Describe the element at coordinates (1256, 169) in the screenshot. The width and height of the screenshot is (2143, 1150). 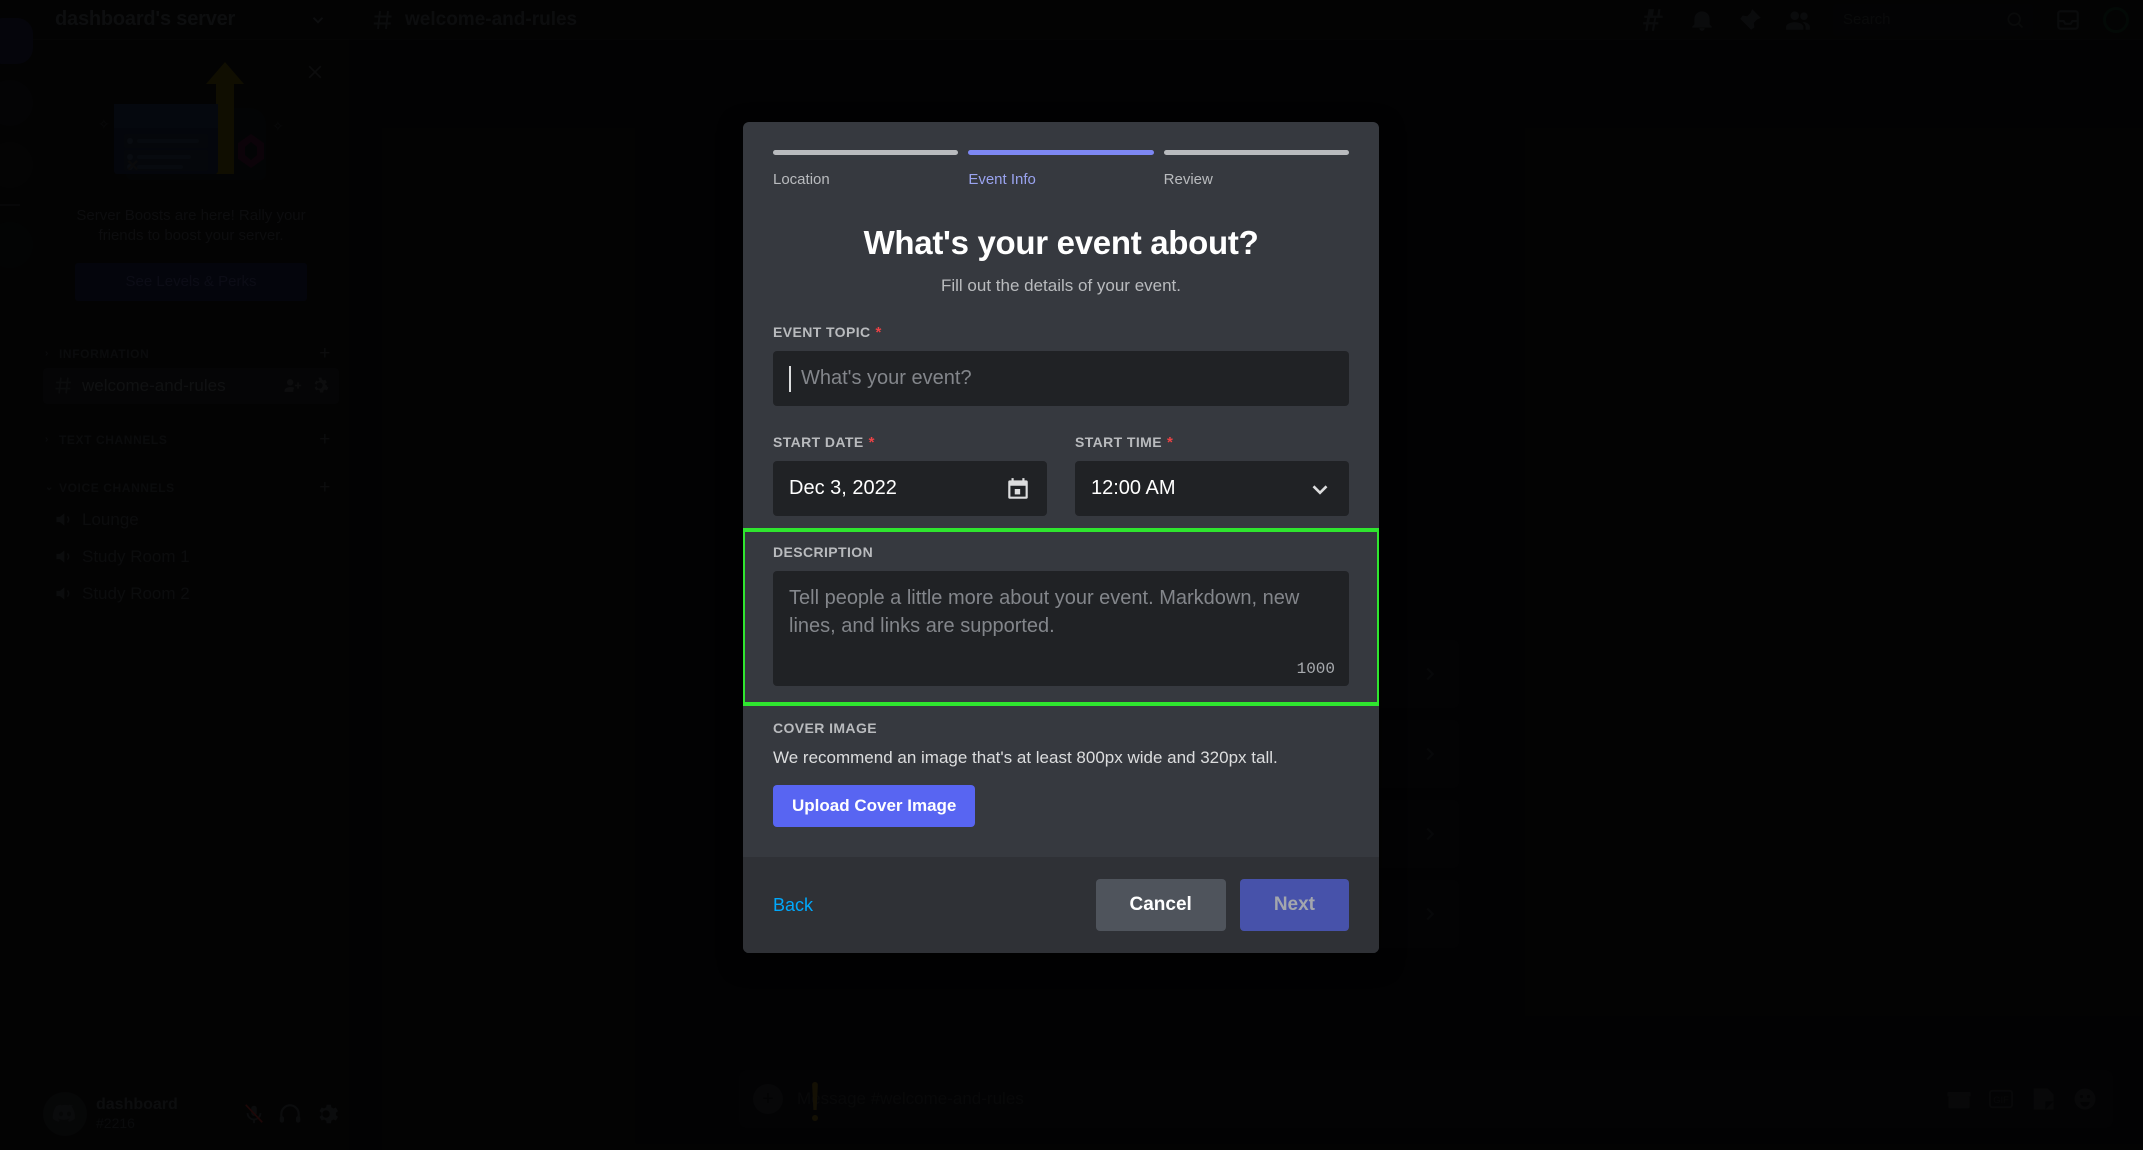
I see `step-review: Review` at that location.